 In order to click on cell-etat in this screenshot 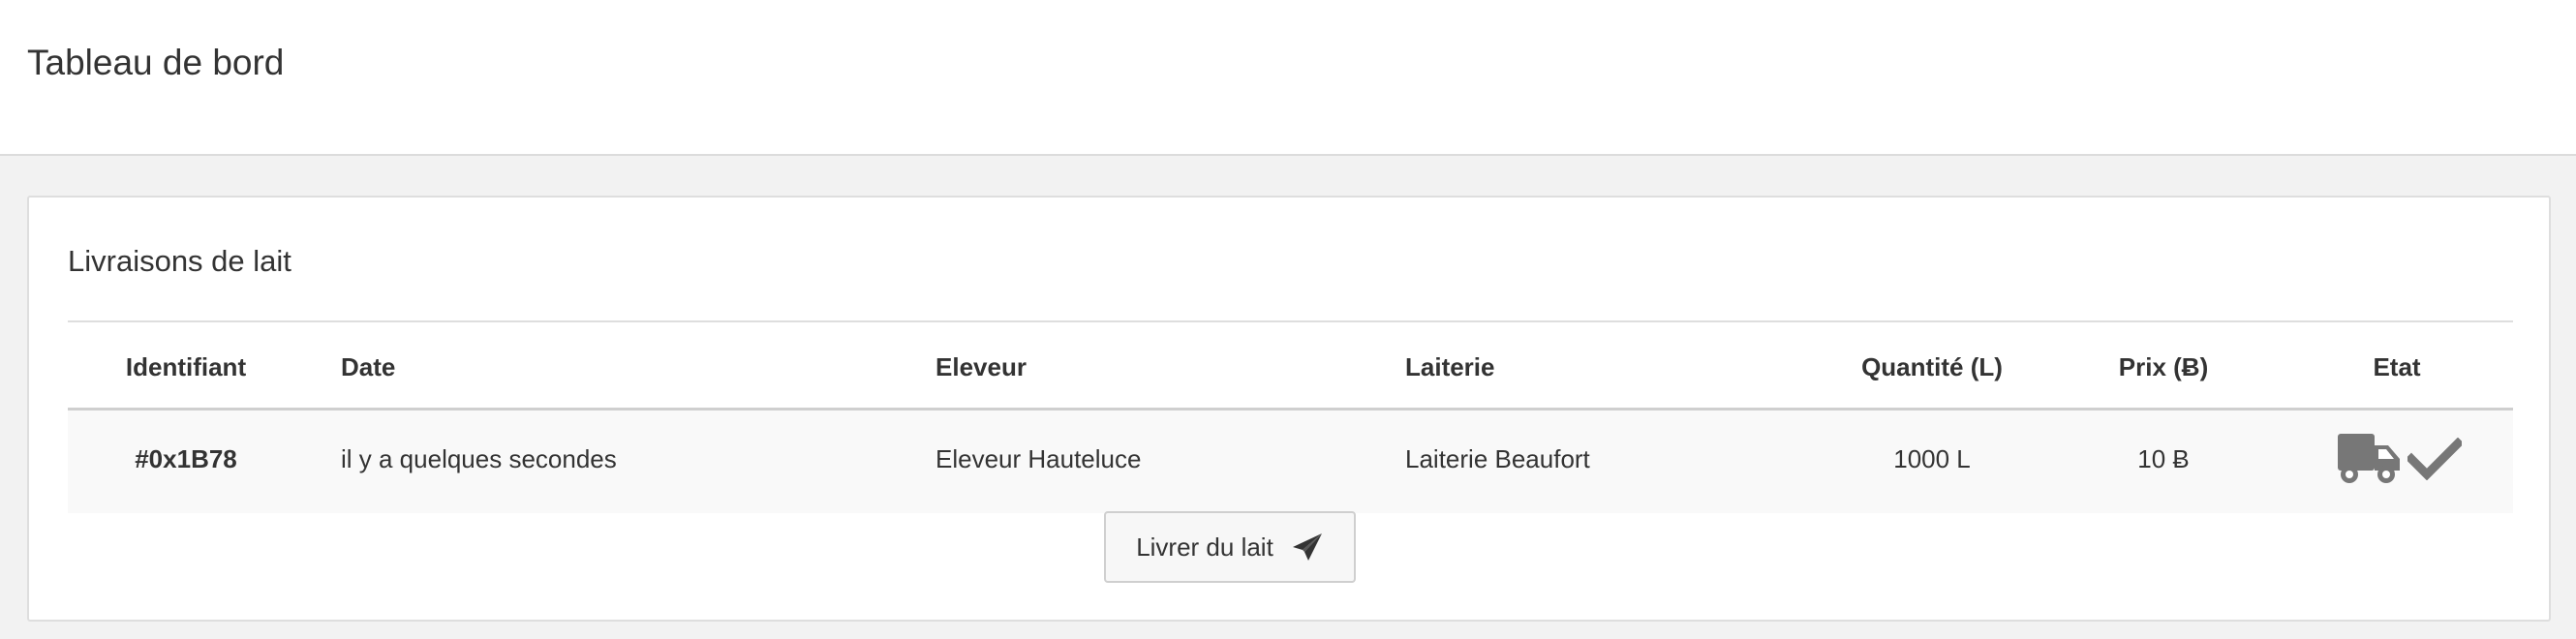, I will do `click(2399, 459)`.